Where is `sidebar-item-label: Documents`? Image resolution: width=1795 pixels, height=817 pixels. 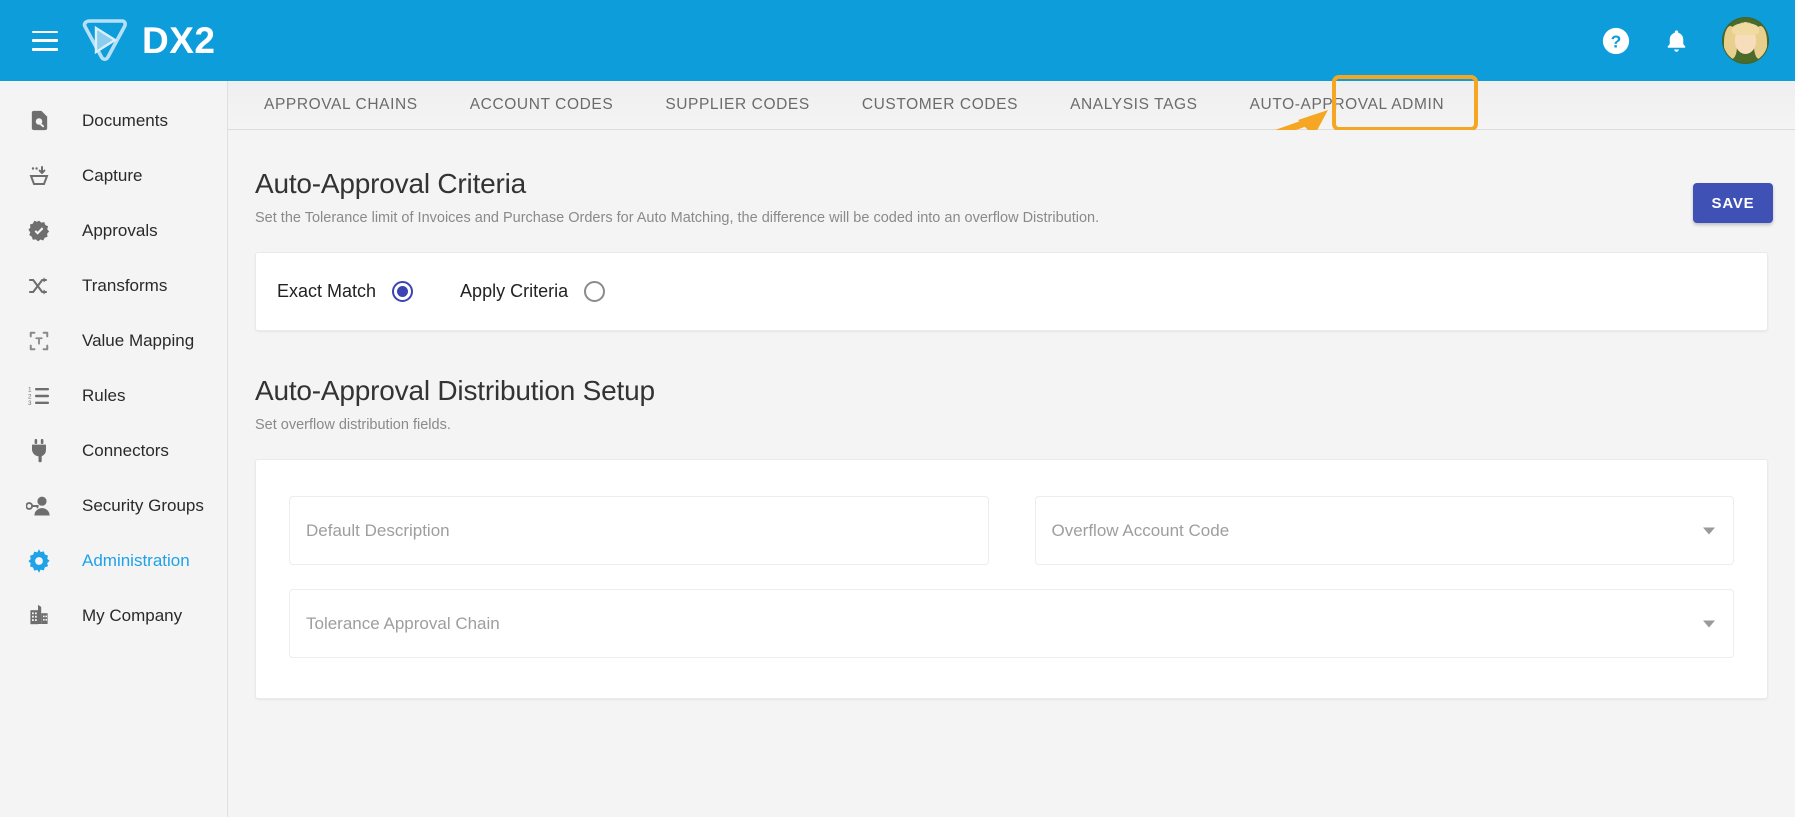 sidebar-item-label: Documents is located at coordinates (125, 120).